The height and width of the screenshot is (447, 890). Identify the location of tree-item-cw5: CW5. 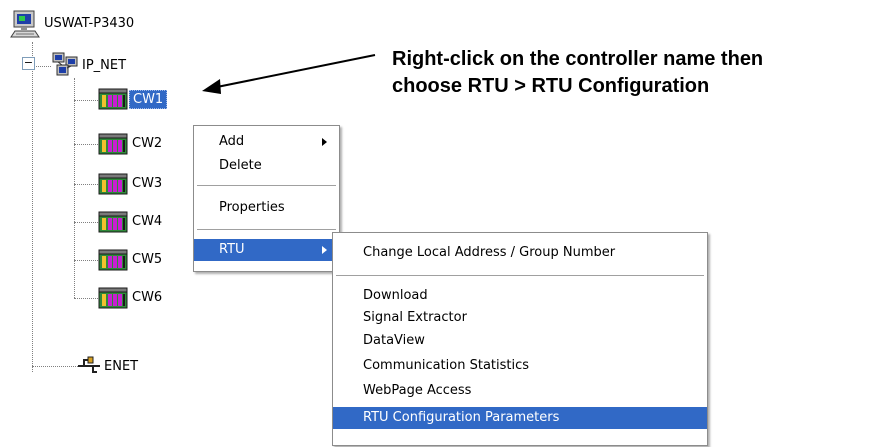
(147, 259).